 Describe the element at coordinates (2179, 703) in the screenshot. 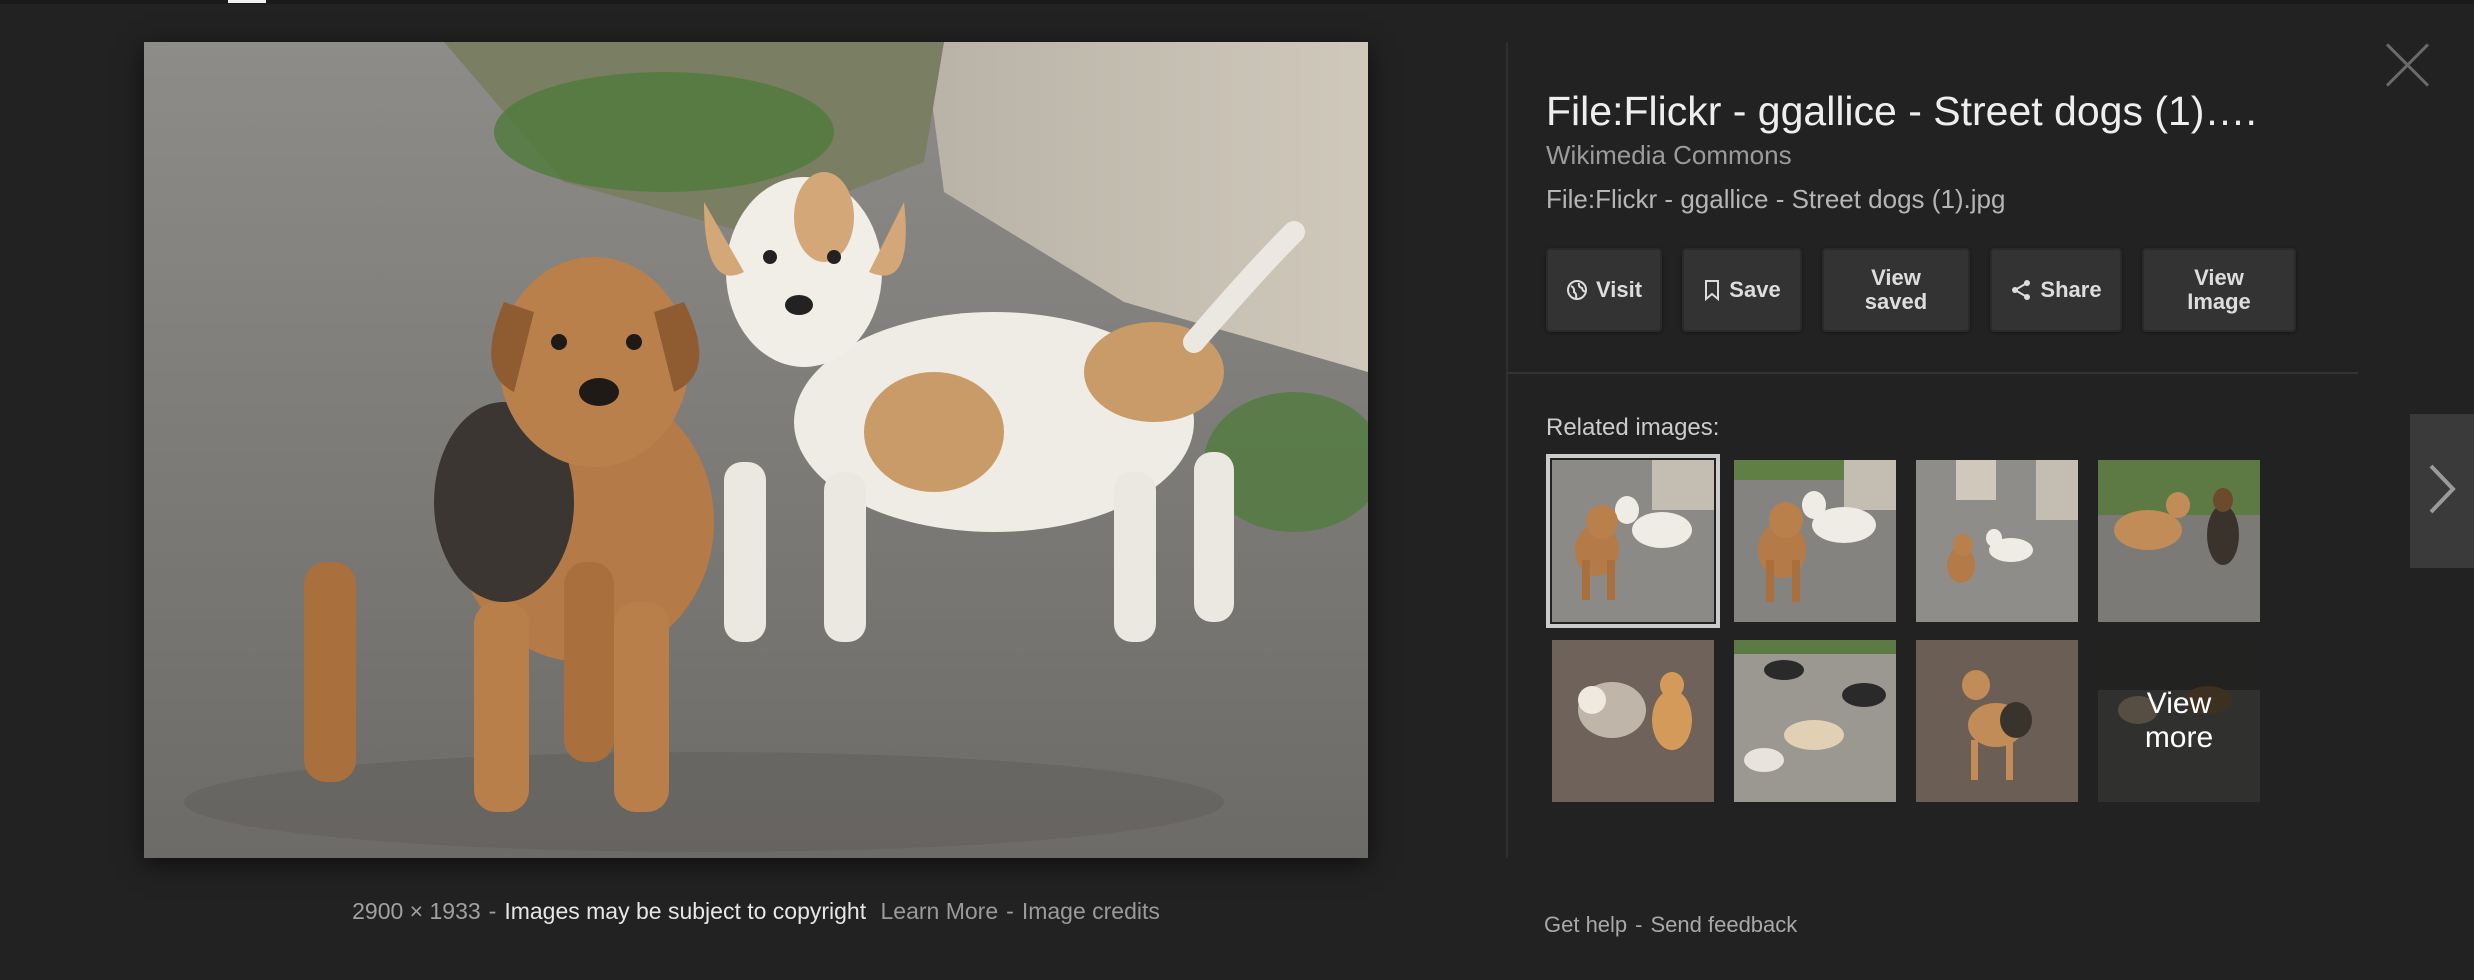

I see `view-more-line1: View` at that location.